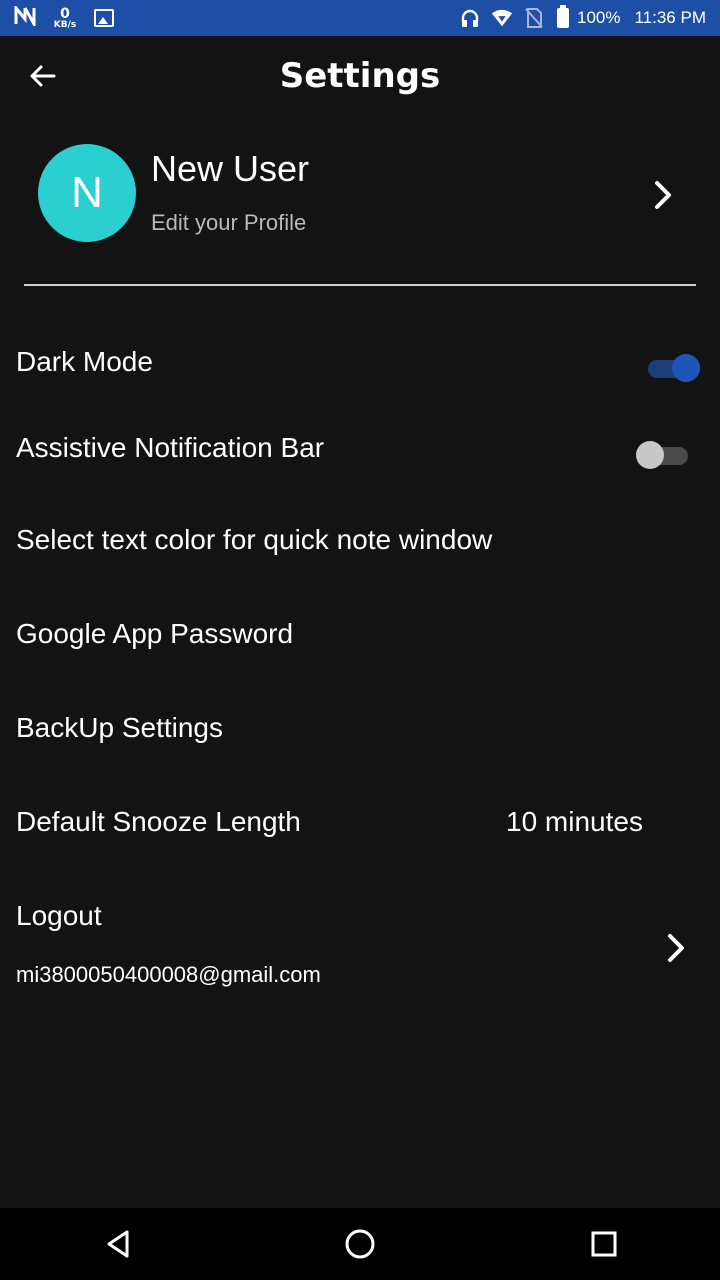 Image resolution: width=720 pixels, height=1280 pixels. I want to click on nav-recents-button, so click(604, 1244).